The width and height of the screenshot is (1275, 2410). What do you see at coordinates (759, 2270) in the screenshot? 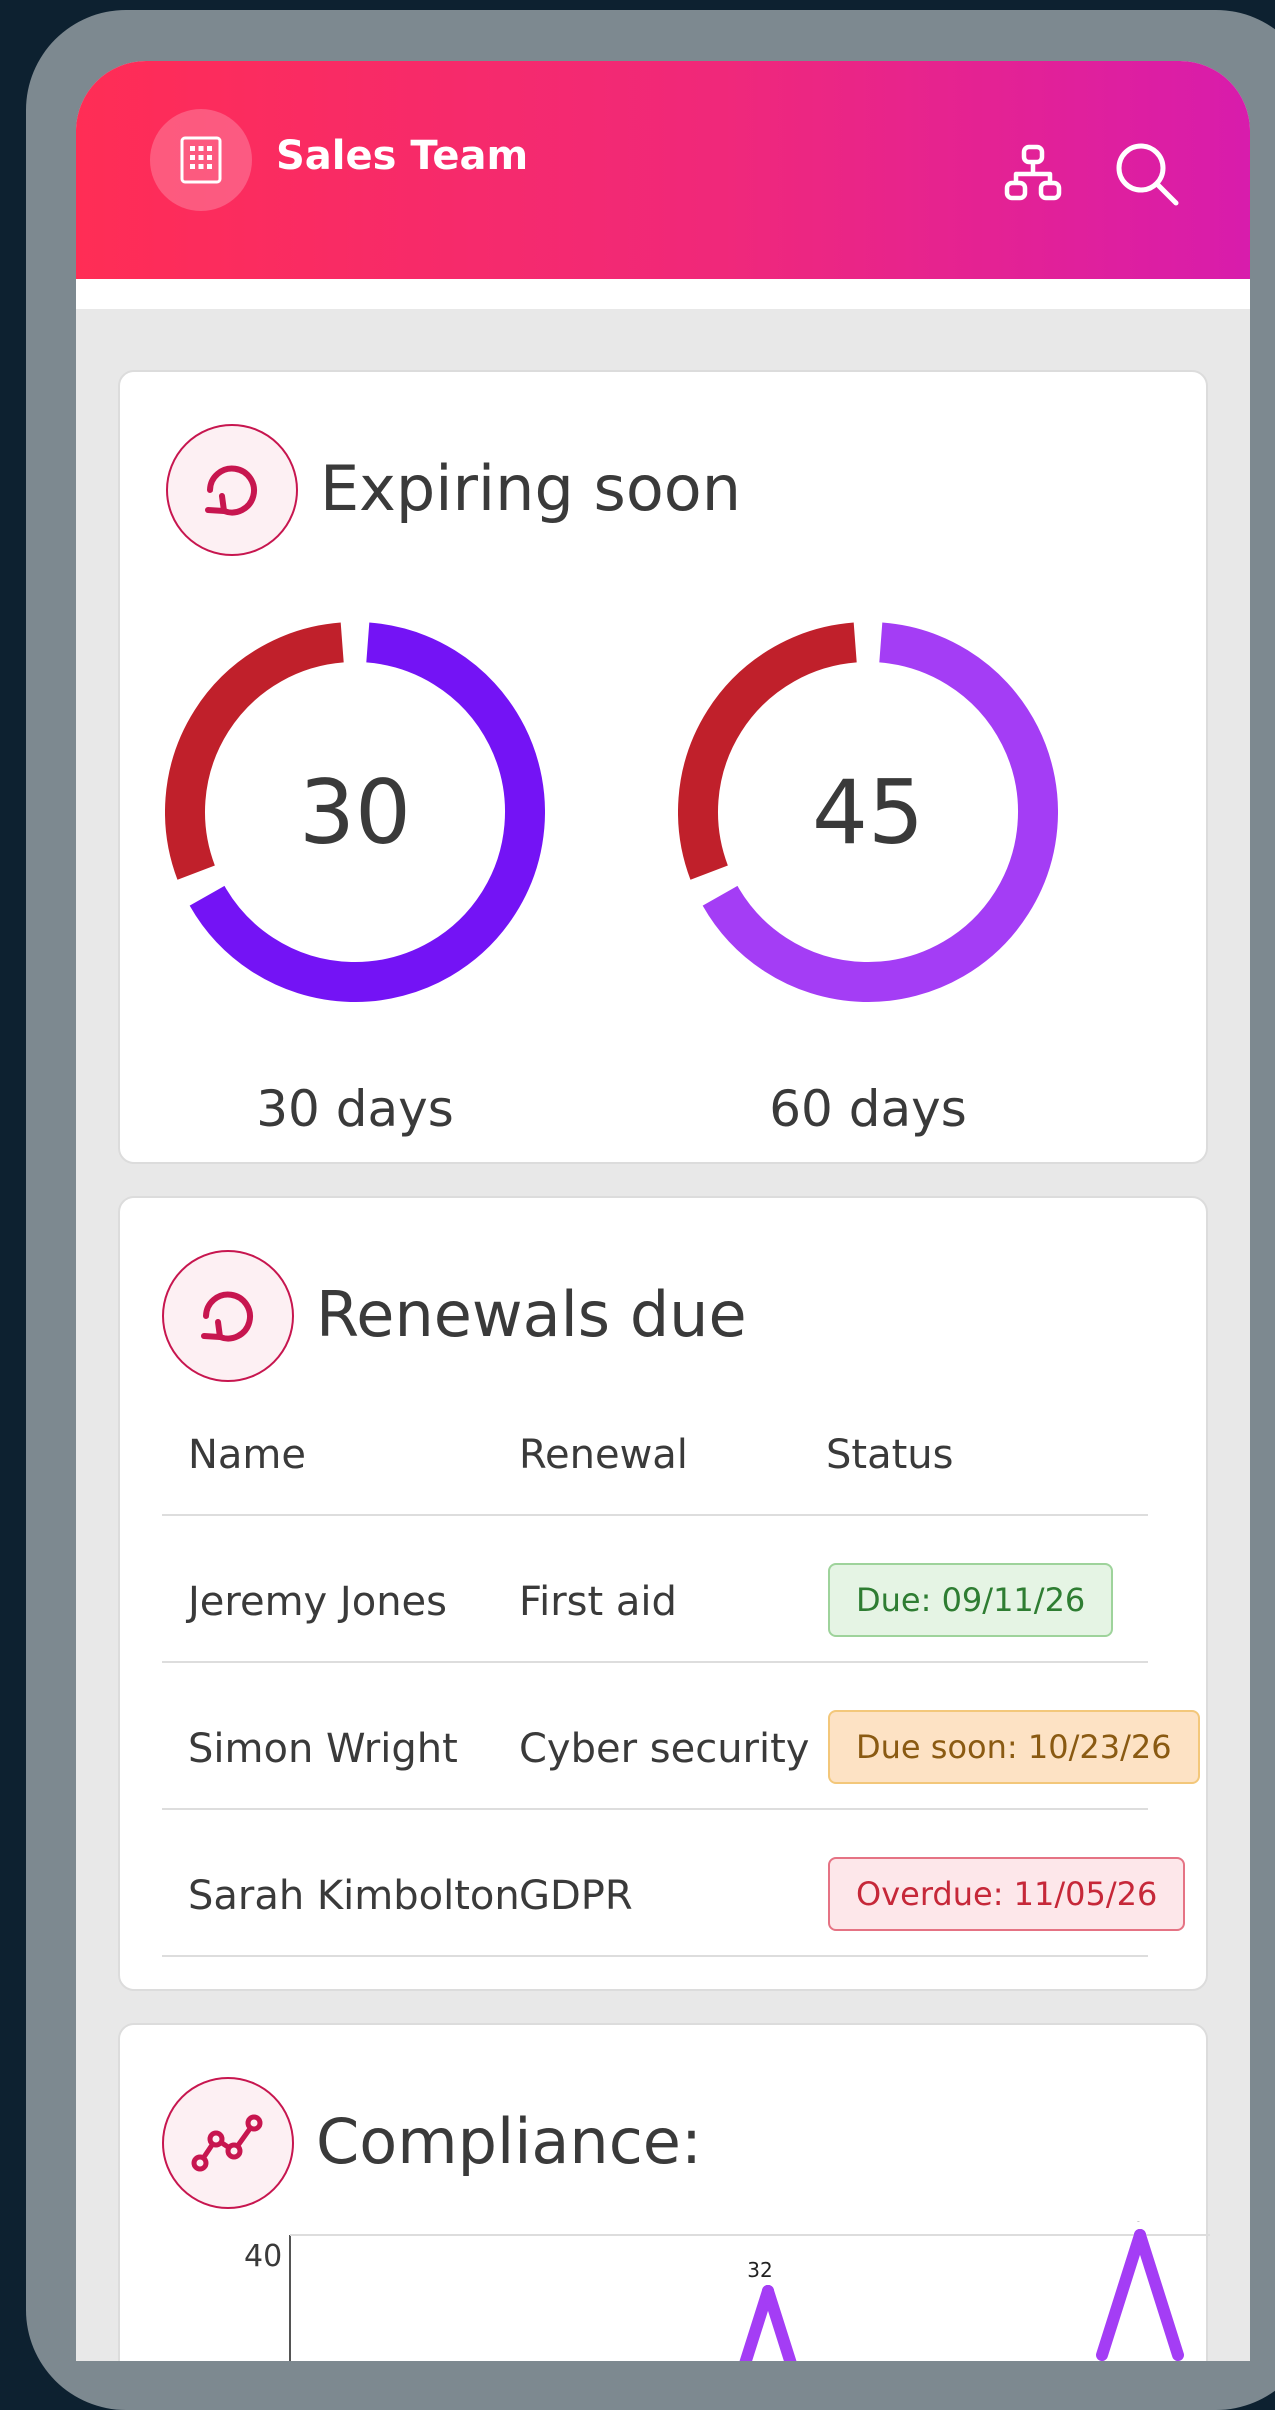
I see `data-label: 32` at bounding box center [759, 2270].